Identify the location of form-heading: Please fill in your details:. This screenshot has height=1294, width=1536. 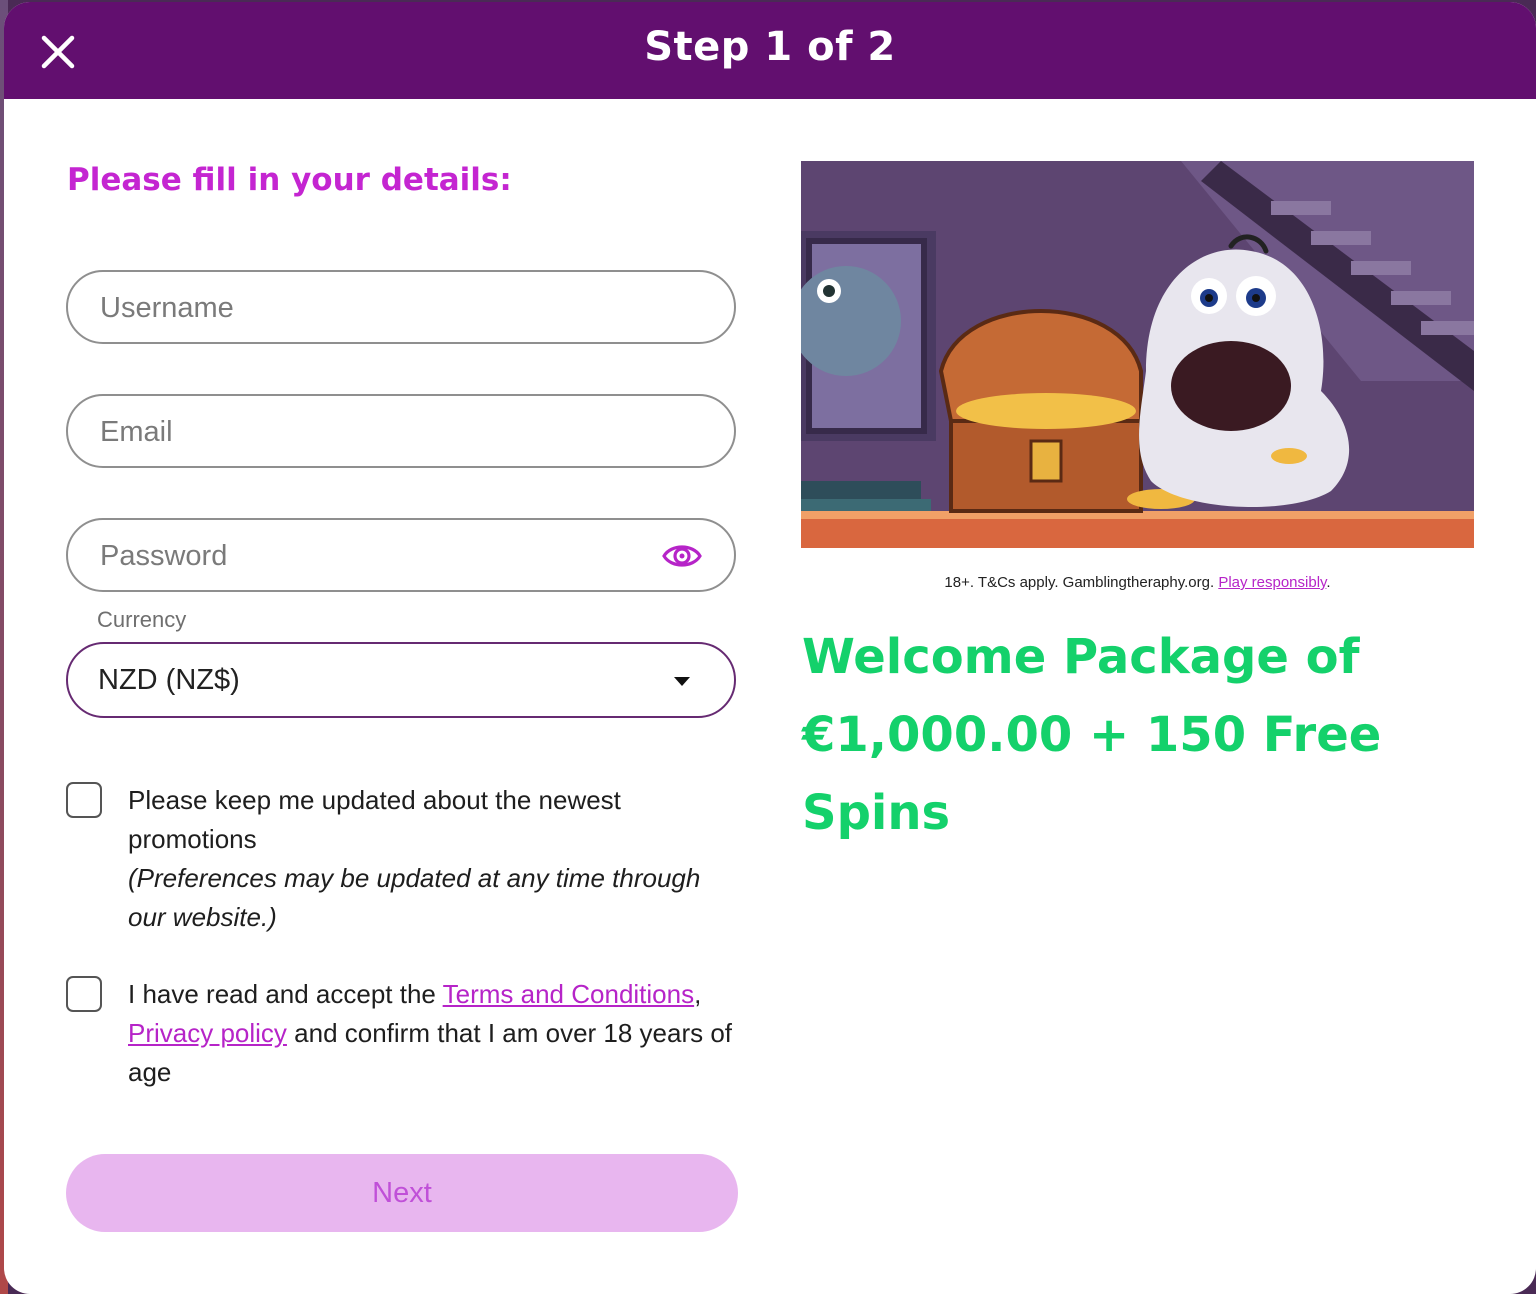
(289, 180).